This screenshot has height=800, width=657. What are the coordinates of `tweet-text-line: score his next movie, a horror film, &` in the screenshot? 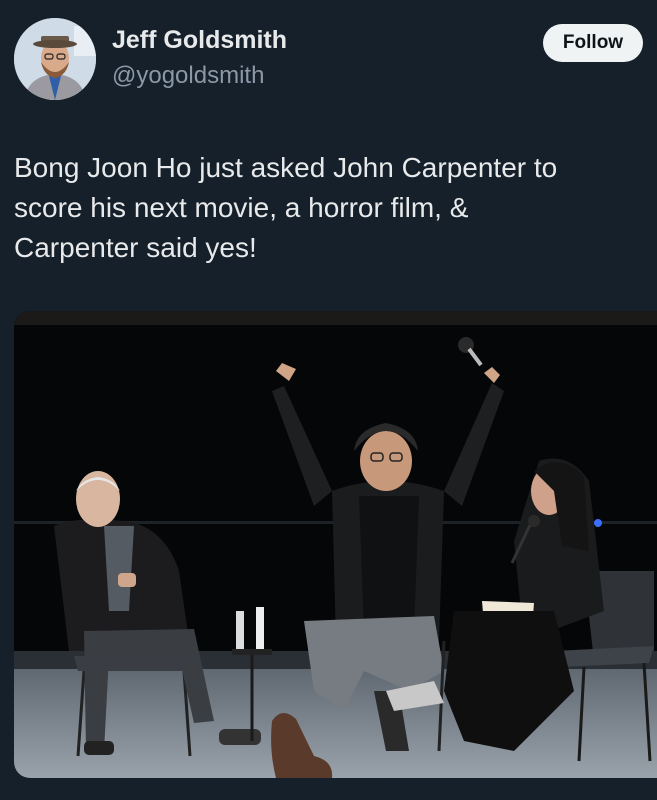 It's located at (241, 207).